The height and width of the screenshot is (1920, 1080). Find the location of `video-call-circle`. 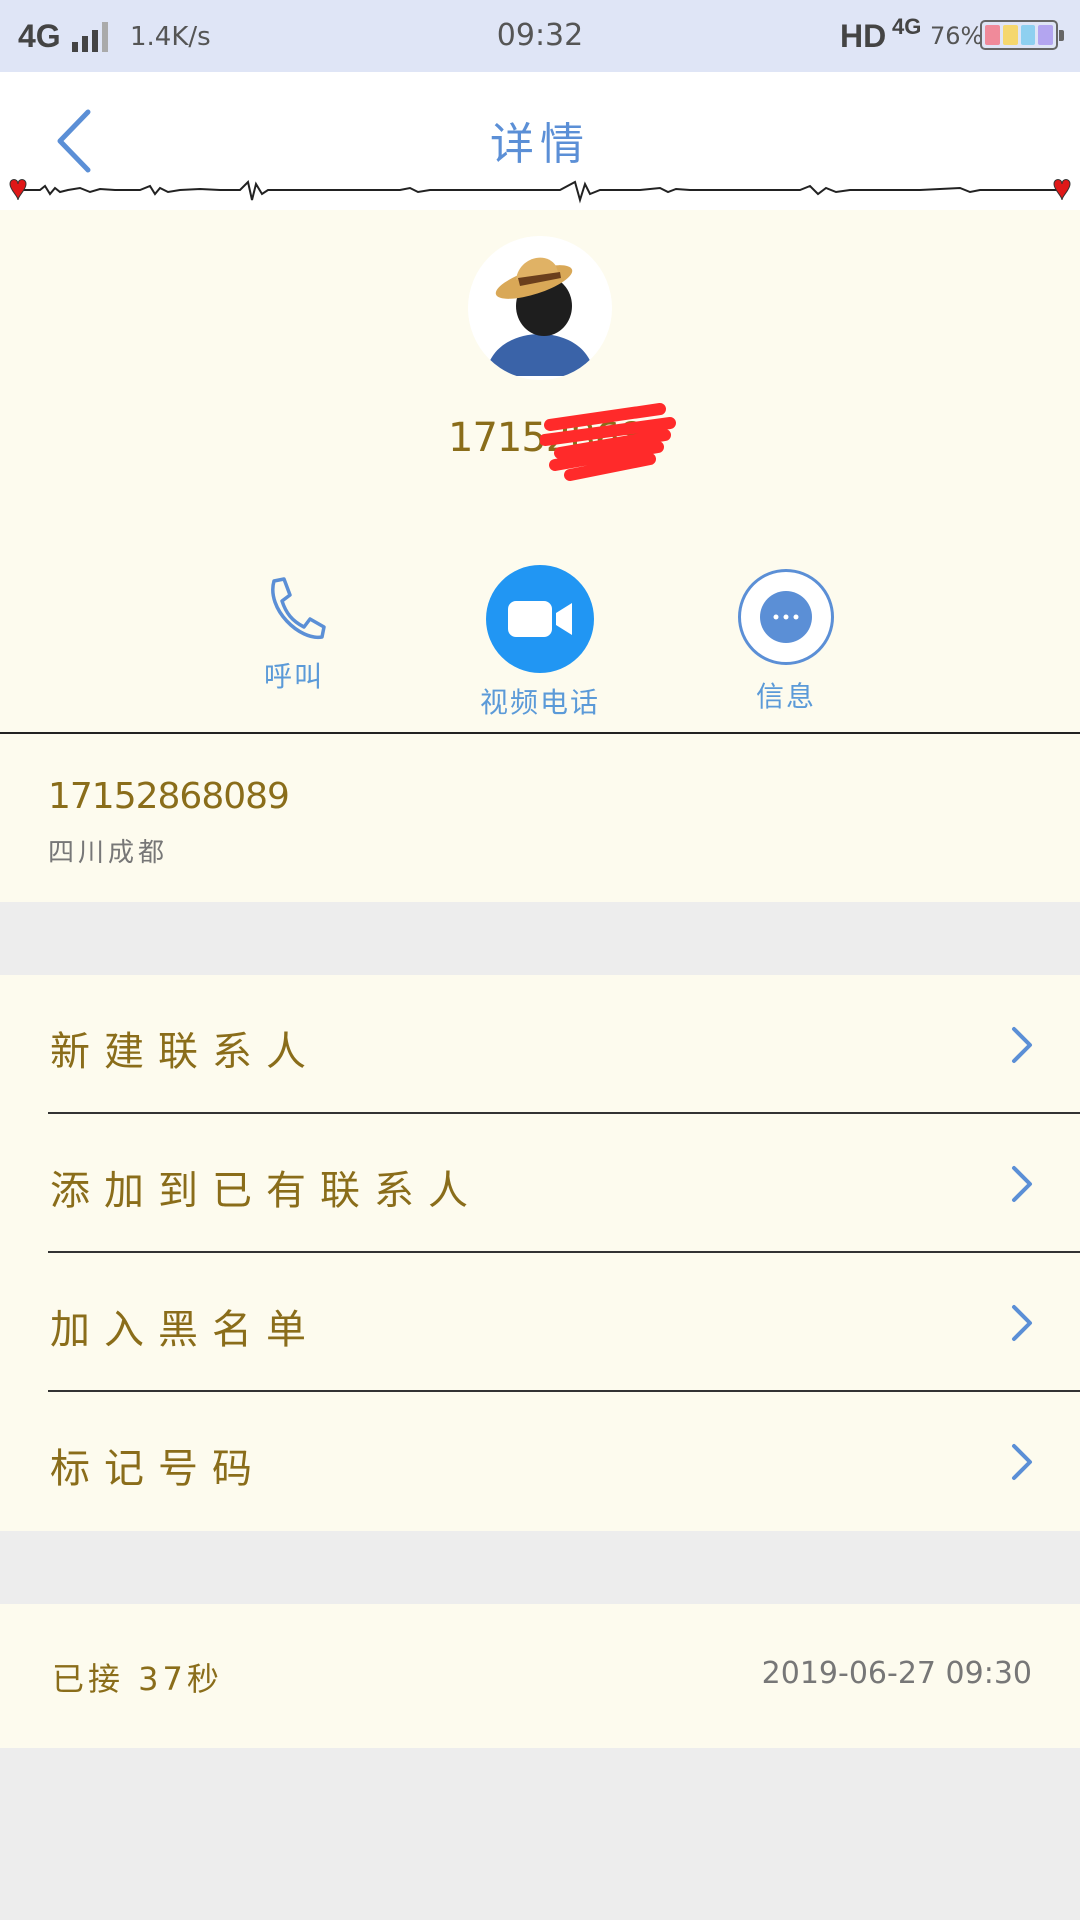

video-call-circle is located at coordinates (540, 619).